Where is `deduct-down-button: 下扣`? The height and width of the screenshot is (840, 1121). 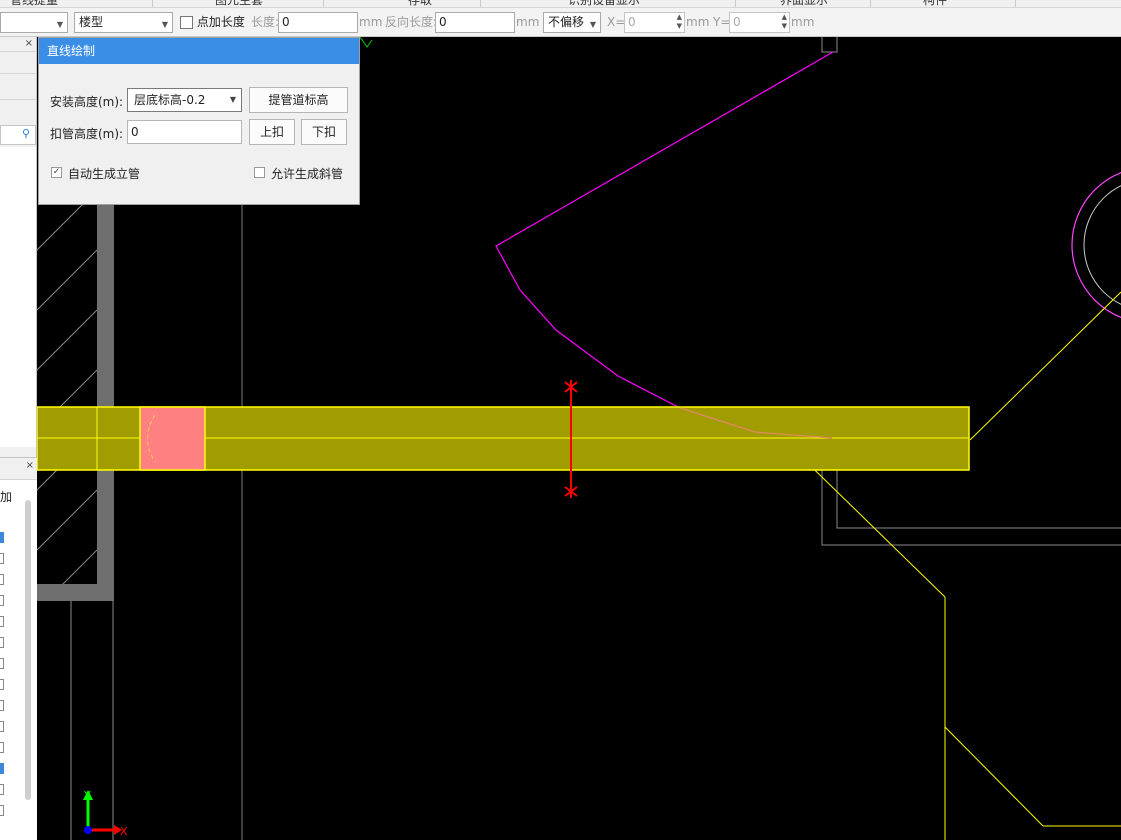 deduct-down-button: 下扣 is located at coordinates (324, 132).